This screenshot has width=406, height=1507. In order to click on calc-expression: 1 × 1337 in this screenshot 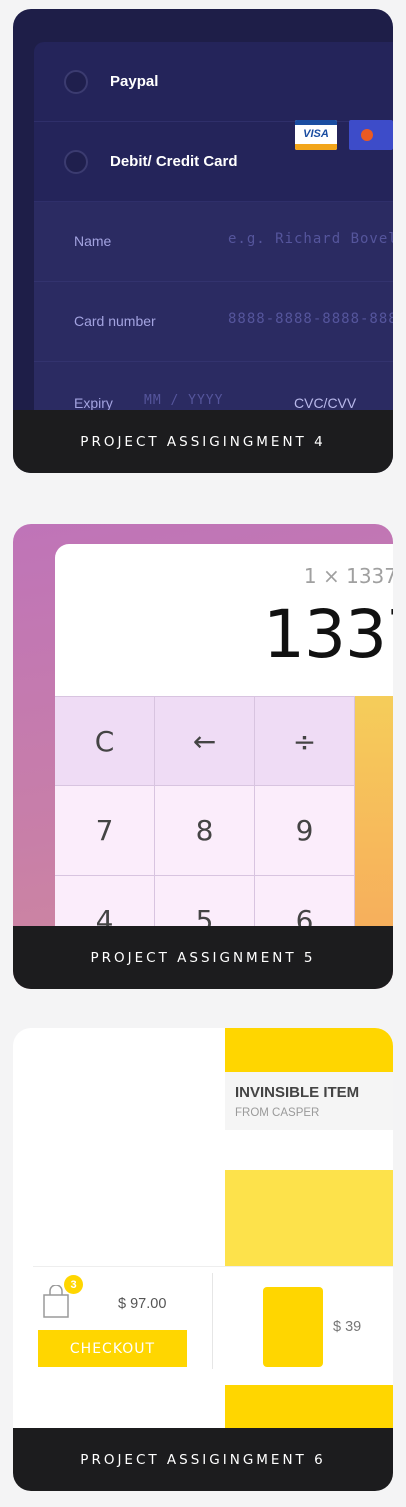, I will do `click(348, 576)`.